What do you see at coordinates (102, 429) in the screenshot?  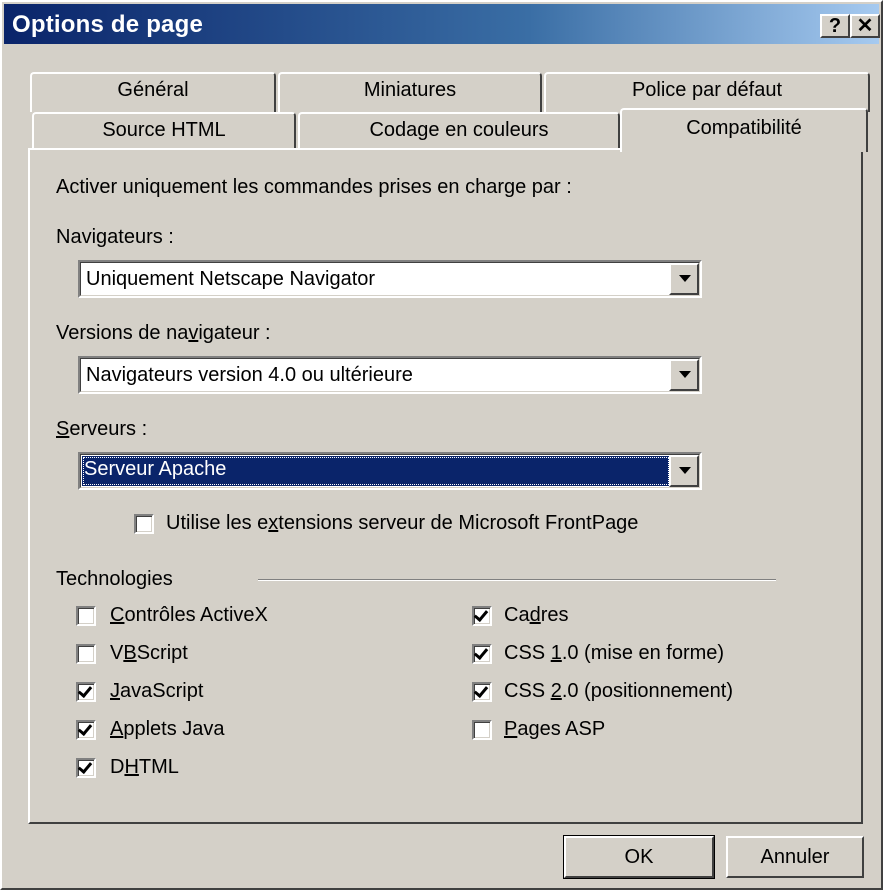 I see `servers-label: Serveurs :` at bounding box center [102, 429].